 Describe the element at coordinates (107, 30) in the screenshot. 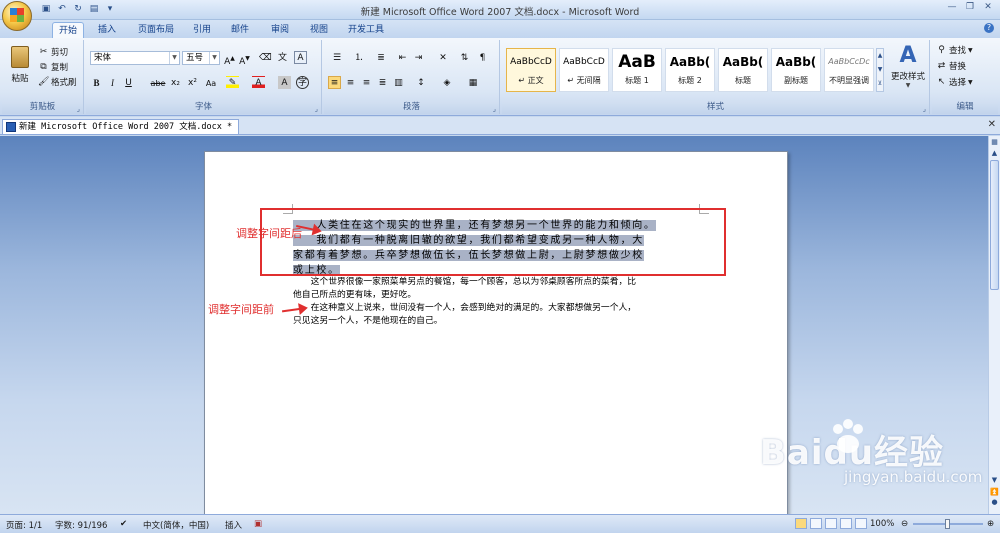

I see `tab-insert: 插入` at that location.